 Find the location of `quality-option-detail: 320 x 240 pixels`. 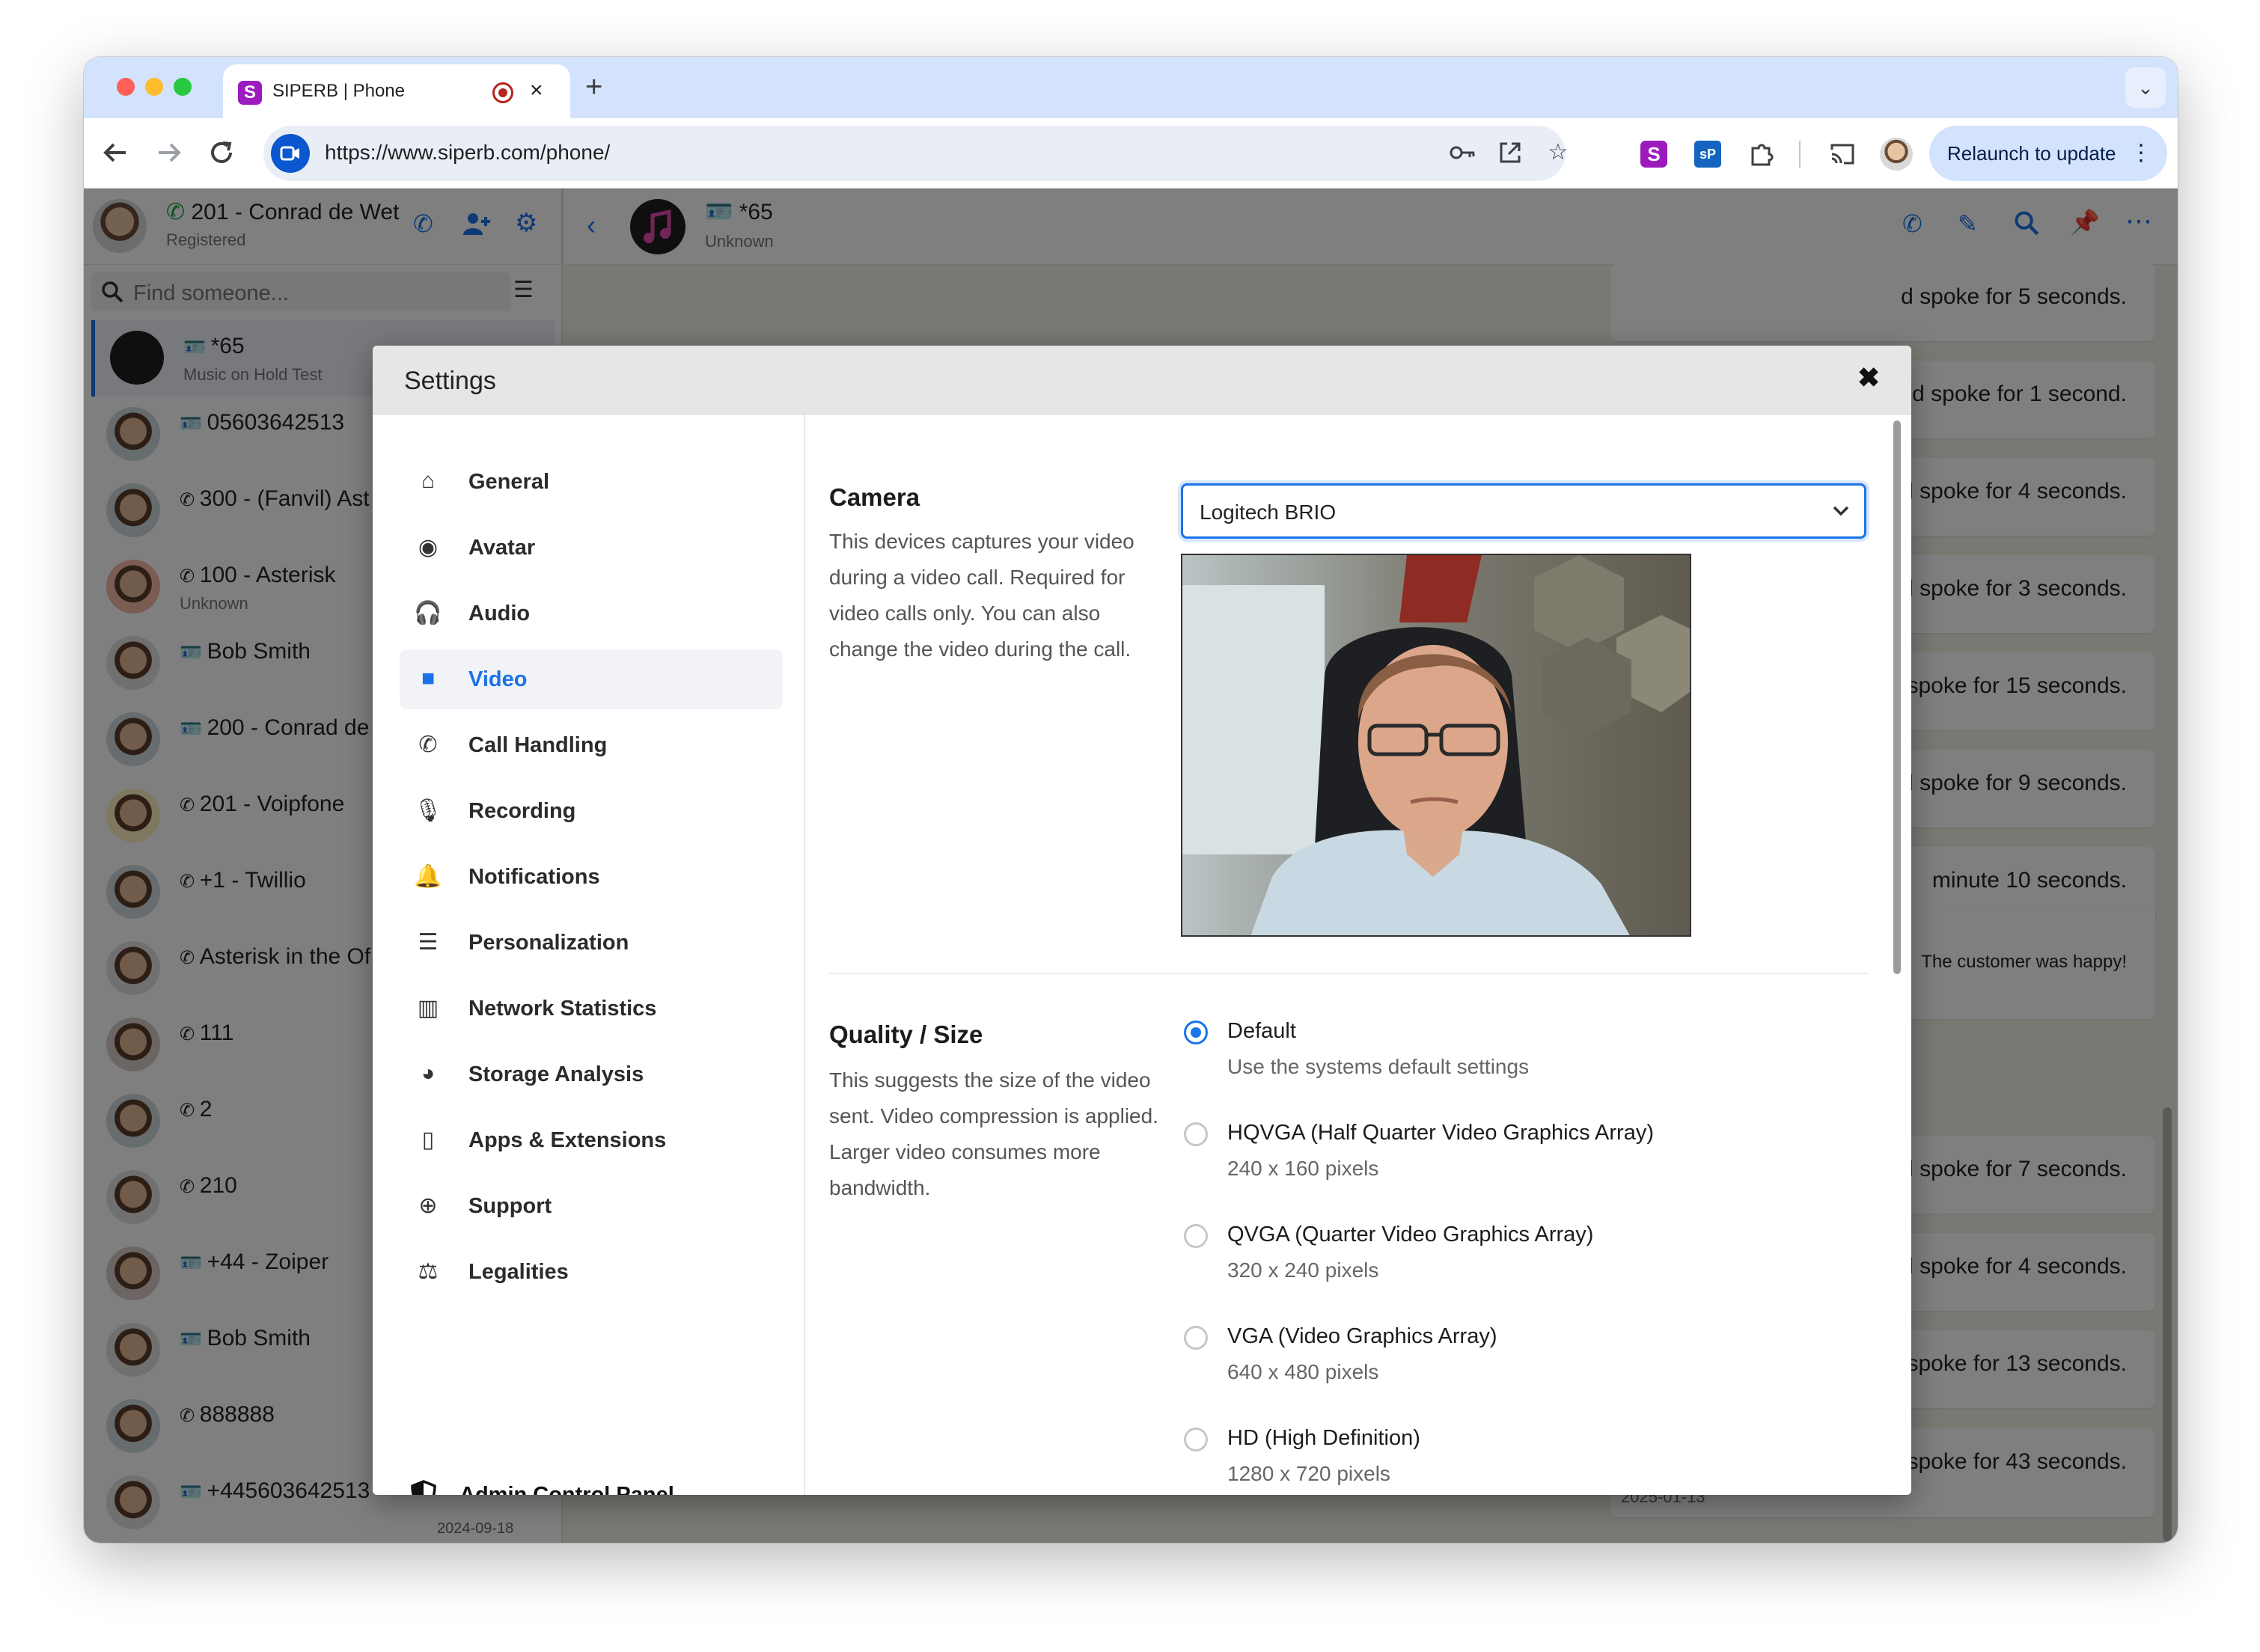

quality-option-detail: 320 x 240 pixels is located at coordinates (1303, 1270).